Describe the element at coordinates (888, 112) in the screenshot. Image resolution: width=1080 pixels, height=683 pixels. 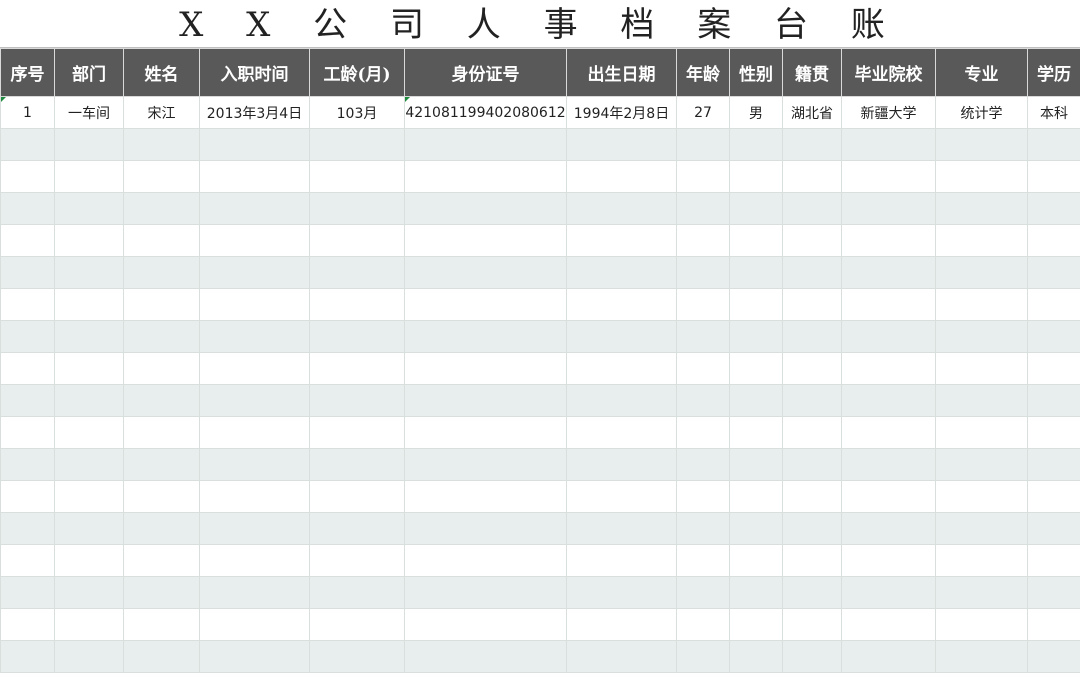
I see `cell-school: 新疆大学` at that location.